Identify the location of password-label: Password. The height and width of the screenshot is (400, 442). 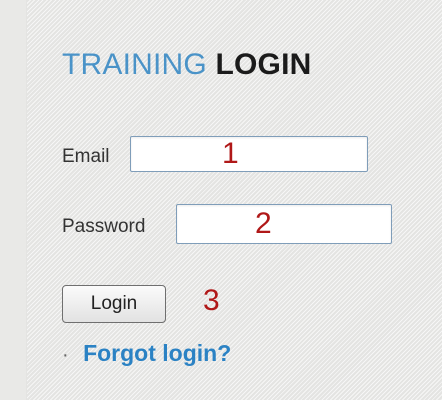
(104, 226).